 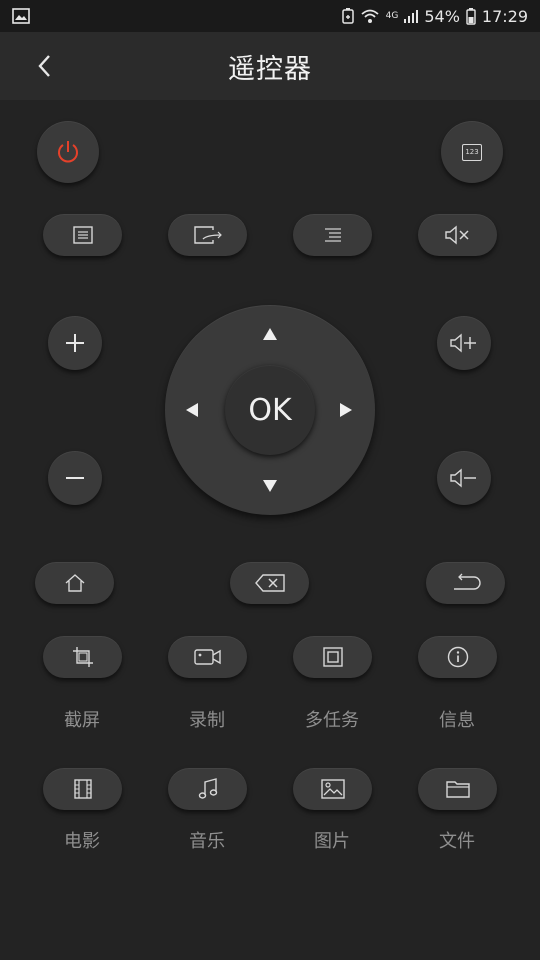 I want to click on multitask-button, so click(x=332, y=657).